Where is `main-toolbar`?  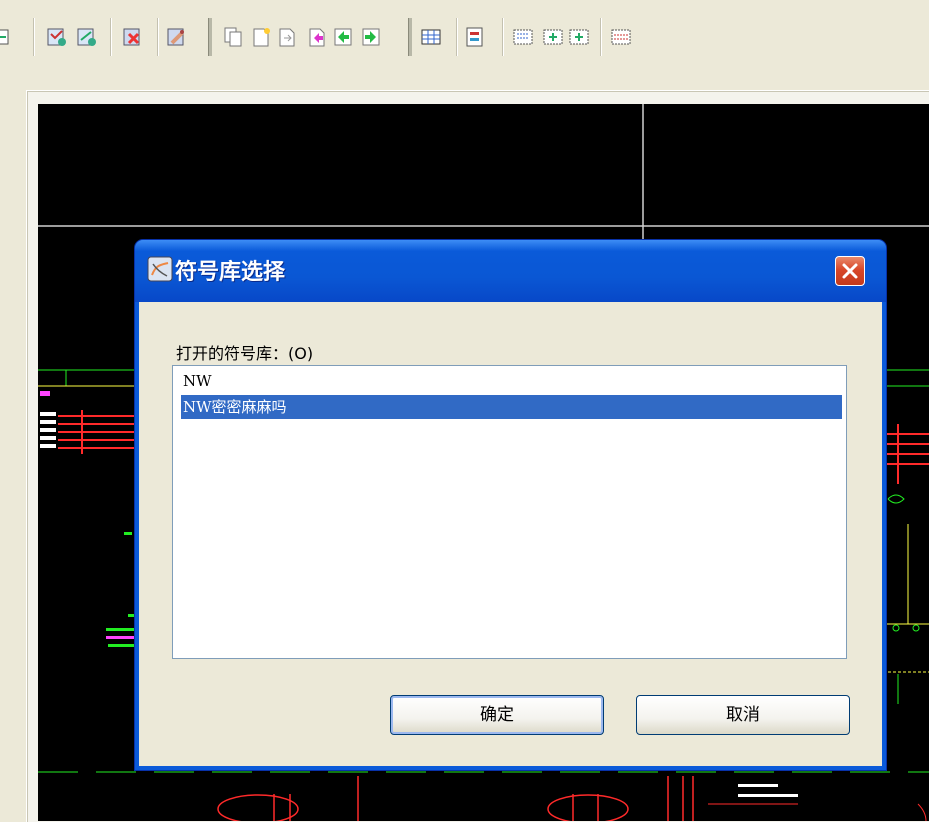
main-toolbar is located at coordinates (464, 39).